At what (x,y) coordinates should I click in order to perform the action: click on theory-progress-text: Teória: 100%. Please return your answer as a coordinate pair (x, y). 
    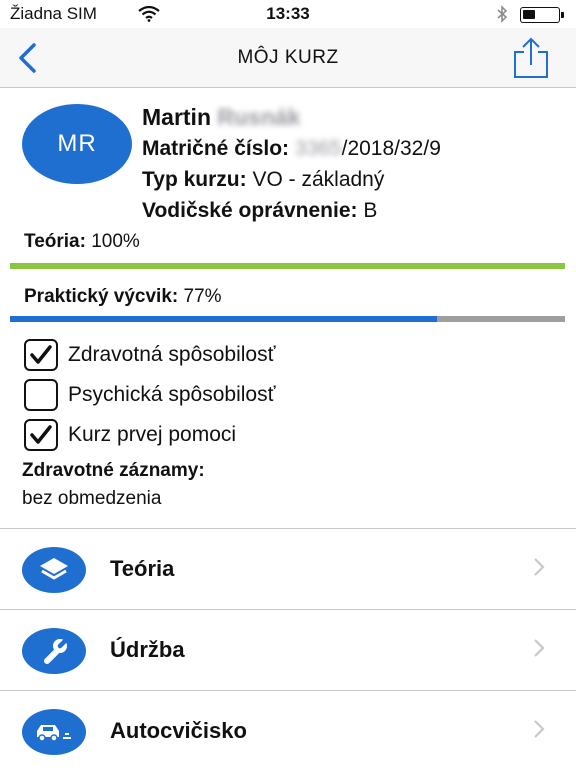
    Looking at the image, I should click on (82, 242).